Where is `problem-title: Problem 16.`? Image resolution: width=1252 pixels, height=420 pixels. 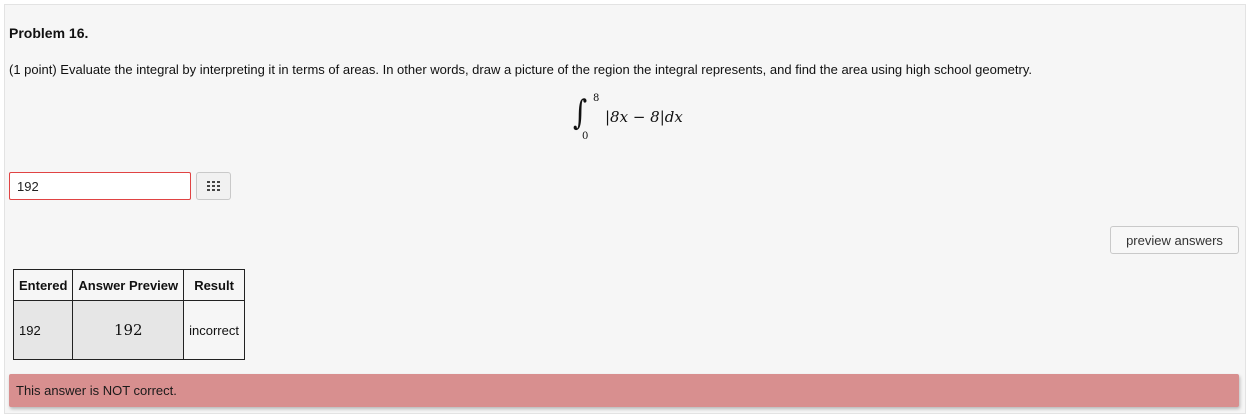
problem-title: Problem 16. is located at coordinates (49, 33).